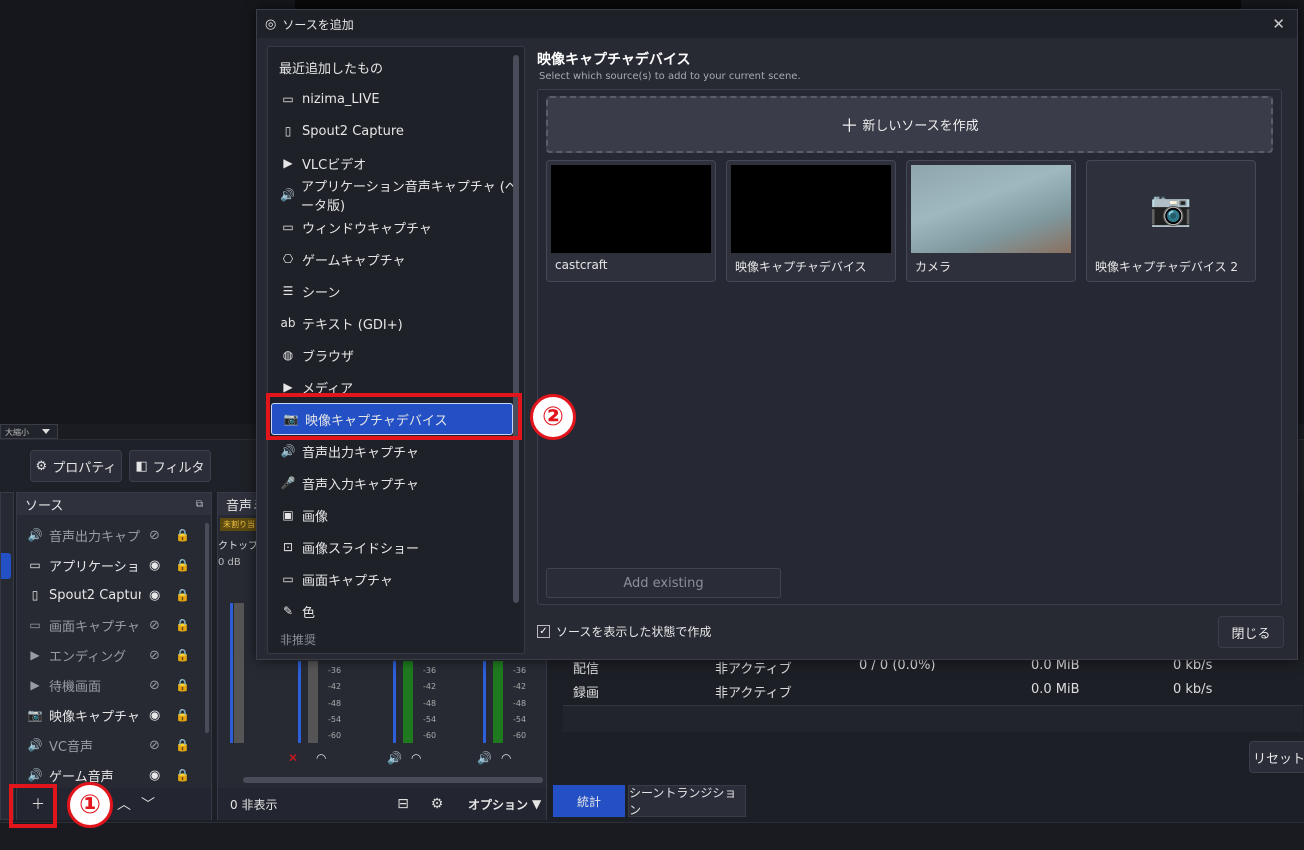  Describe the element at coordinates (396, 579) in the screenshot. I see `source-type-item: ▭ 画面キャプチャ` at that location.